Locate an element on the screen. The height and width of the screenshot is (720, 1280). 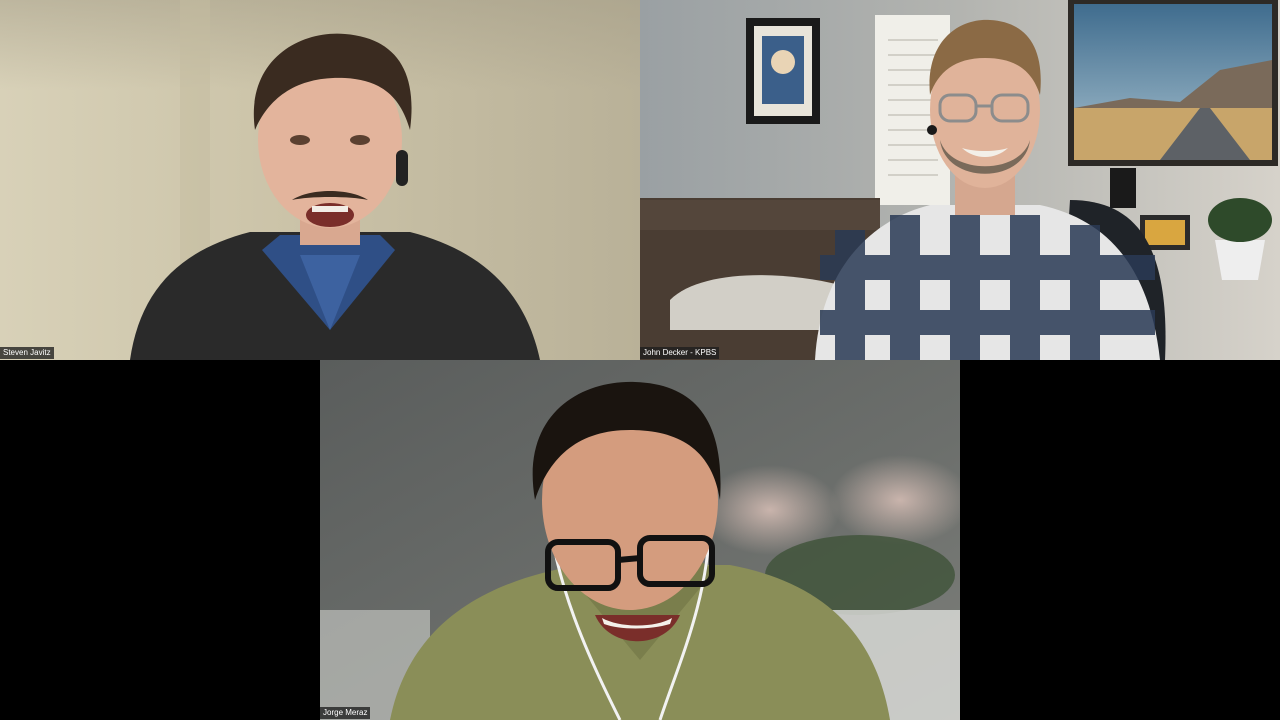
participant-name-label: John Decker - KPBS is located at coordinates (680, 353).